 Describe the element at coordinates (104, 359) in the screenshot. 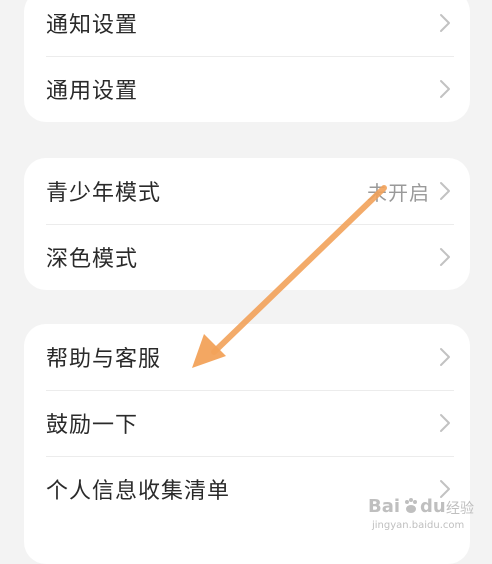

I see `settings-item-label: 帮助与客服` at that location.